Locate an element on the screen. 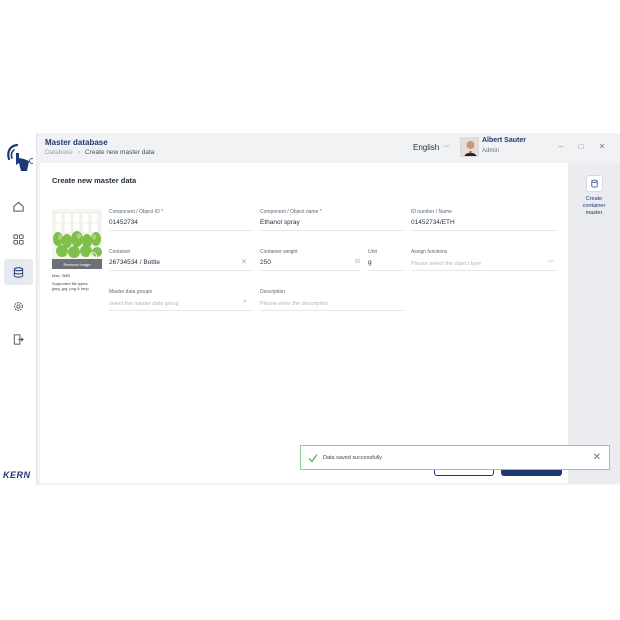 The width and height of the screenshot is (620, 620). sidebar-item-logout is located at coordinates (18, 339).